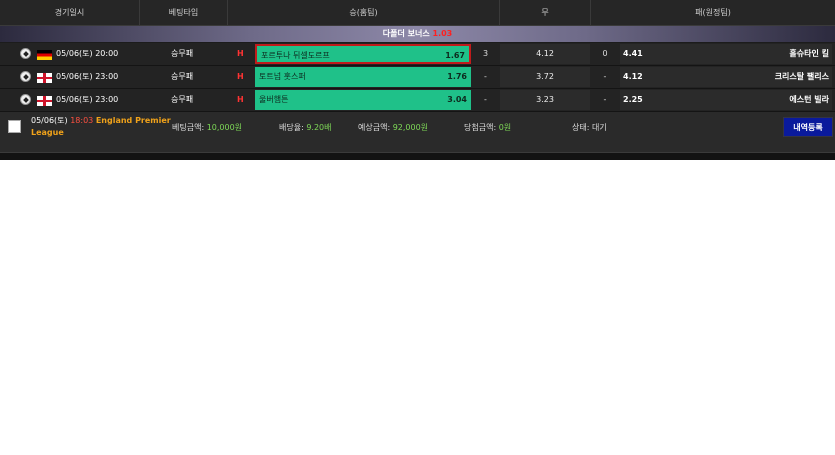 This screenshot has width=835, height=455. I want to click on away-odds: 4.12, so click(633, 76).